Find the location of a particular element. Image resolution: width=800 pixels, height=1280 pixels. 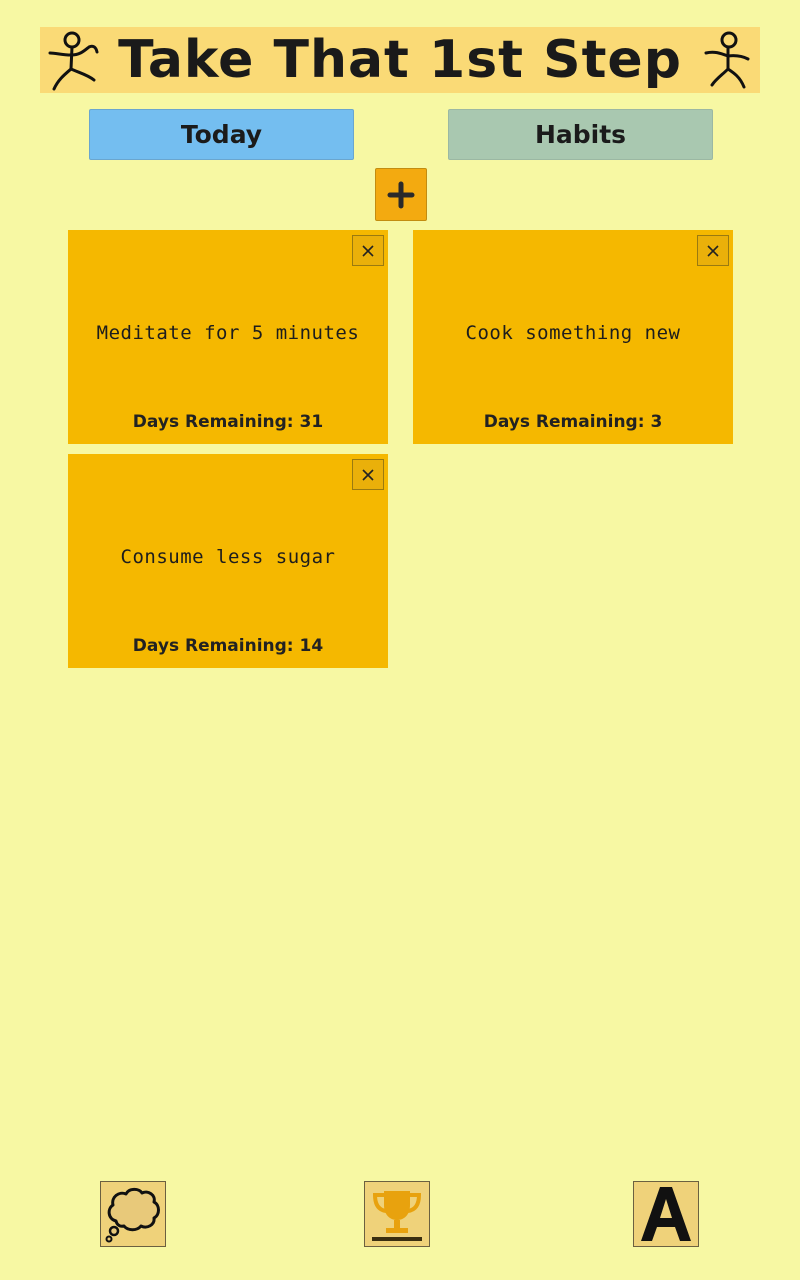

habit-card: Consume less sugar Days Remaining: 14 is located at coordinates (228, 561).